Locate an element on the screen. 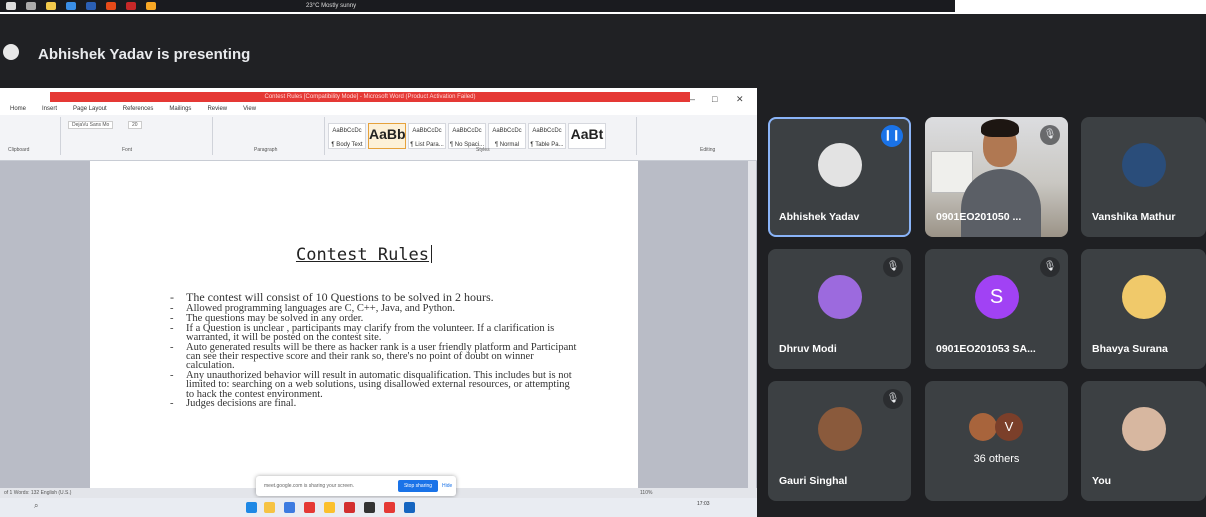 This screenshot has width=1206, height=517. font-name-select: DejaVu Sans Mo is located at coordinates (91, 125).